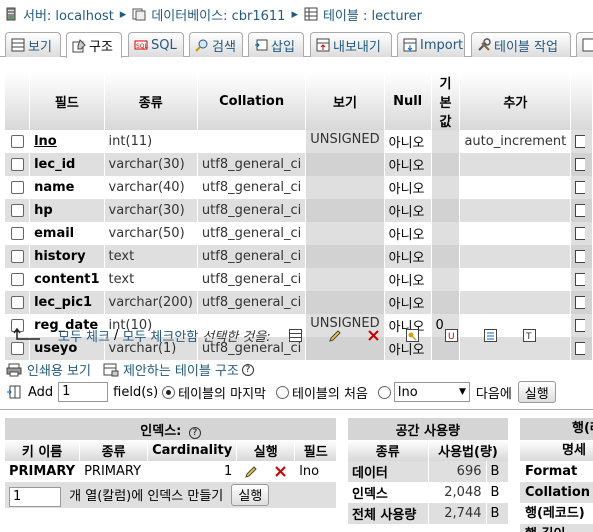 The height and width of the screenshot is (532, 593). I want to click on row-stats-item: 행 길이, so click(556, 528).